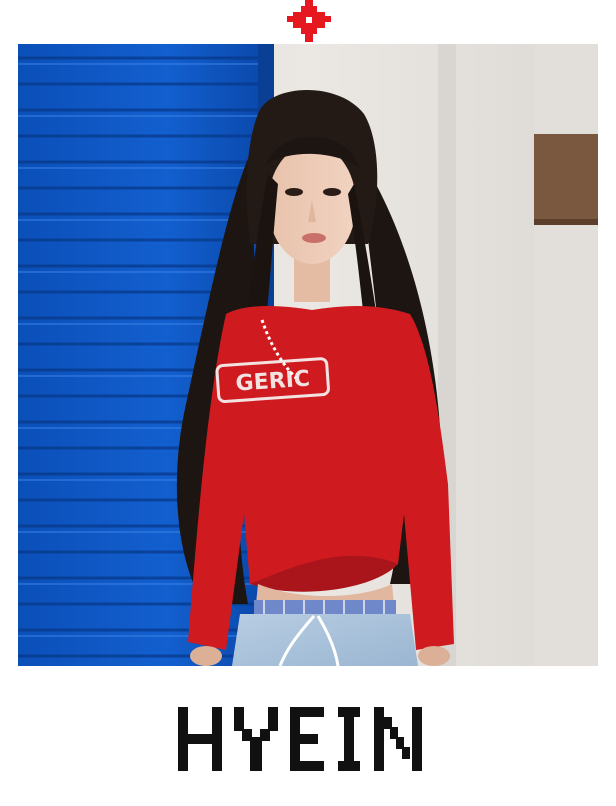 This screenshot has width=616, height=806. Describe the element at coordinates (273, 382) in the screenshot. I see `shirt-text: GERIC` at that location.